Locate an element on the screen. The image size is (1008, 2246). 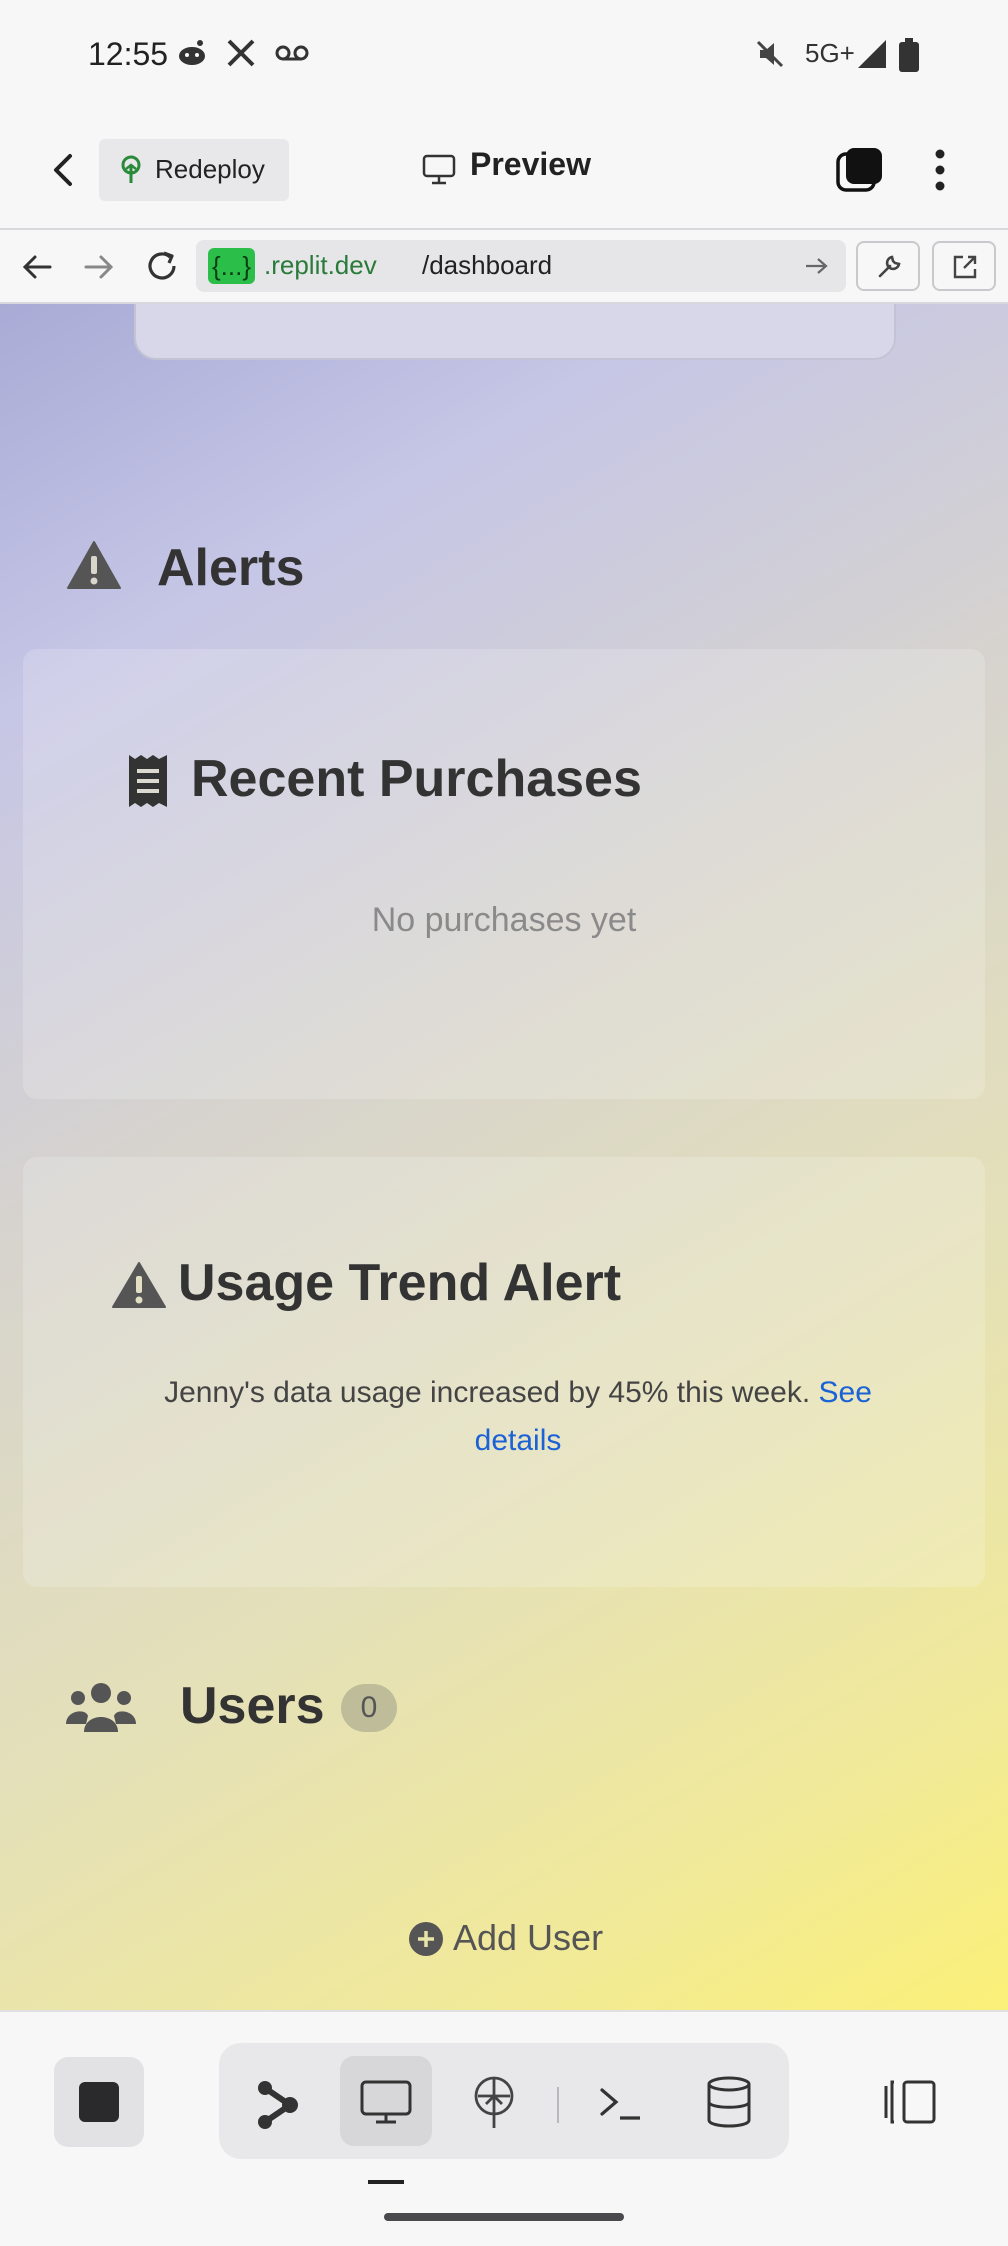
split-view-icon is located at coordinates (910, 2102).